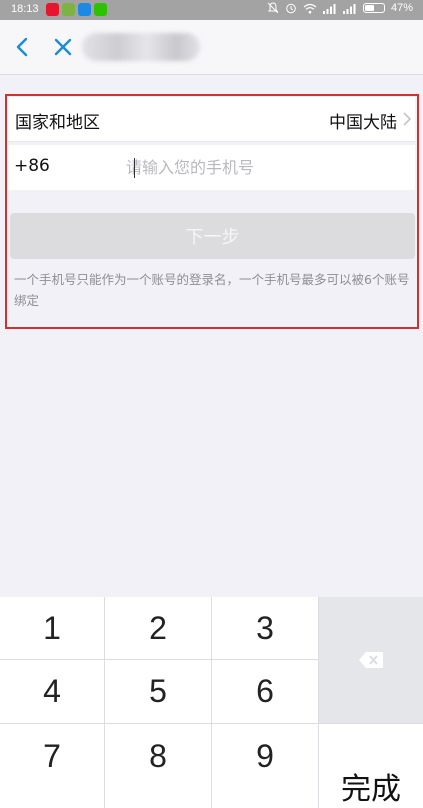  What do you see at coordinates (373, 8) in the screenshot?
I see `battery-icon` at bounding box center [373, 8].